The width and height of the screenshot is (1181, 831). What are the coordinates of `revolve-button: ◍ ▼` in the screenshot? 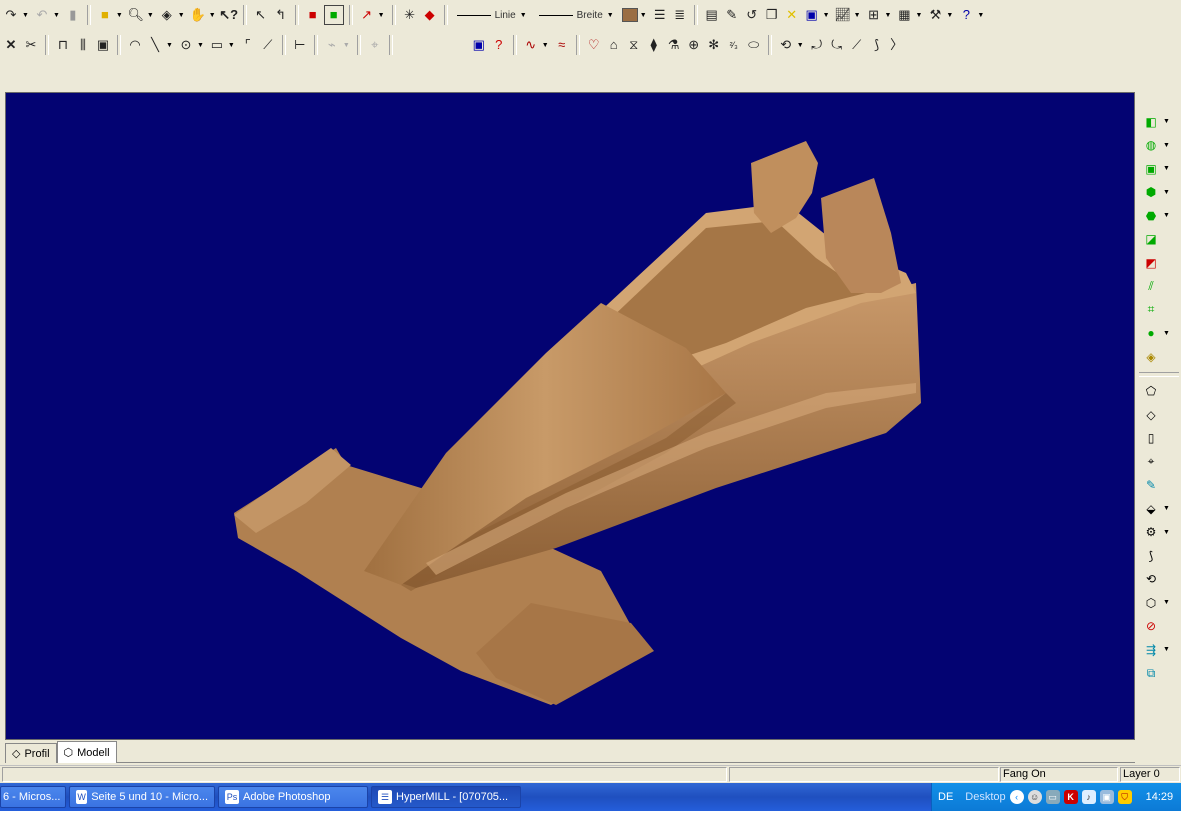 It's located at (1159, 146).